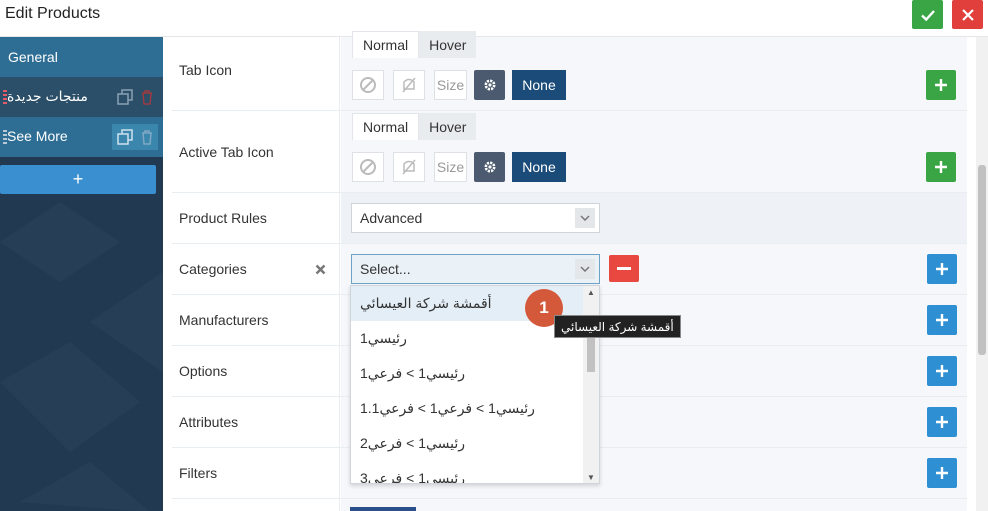 The height and width of the screenshot is (511, 988). What do you see at coordinates (223, 218) in the screenshot?
I see `product-rules-label: Product Rules` at bounding box center [223, 218].